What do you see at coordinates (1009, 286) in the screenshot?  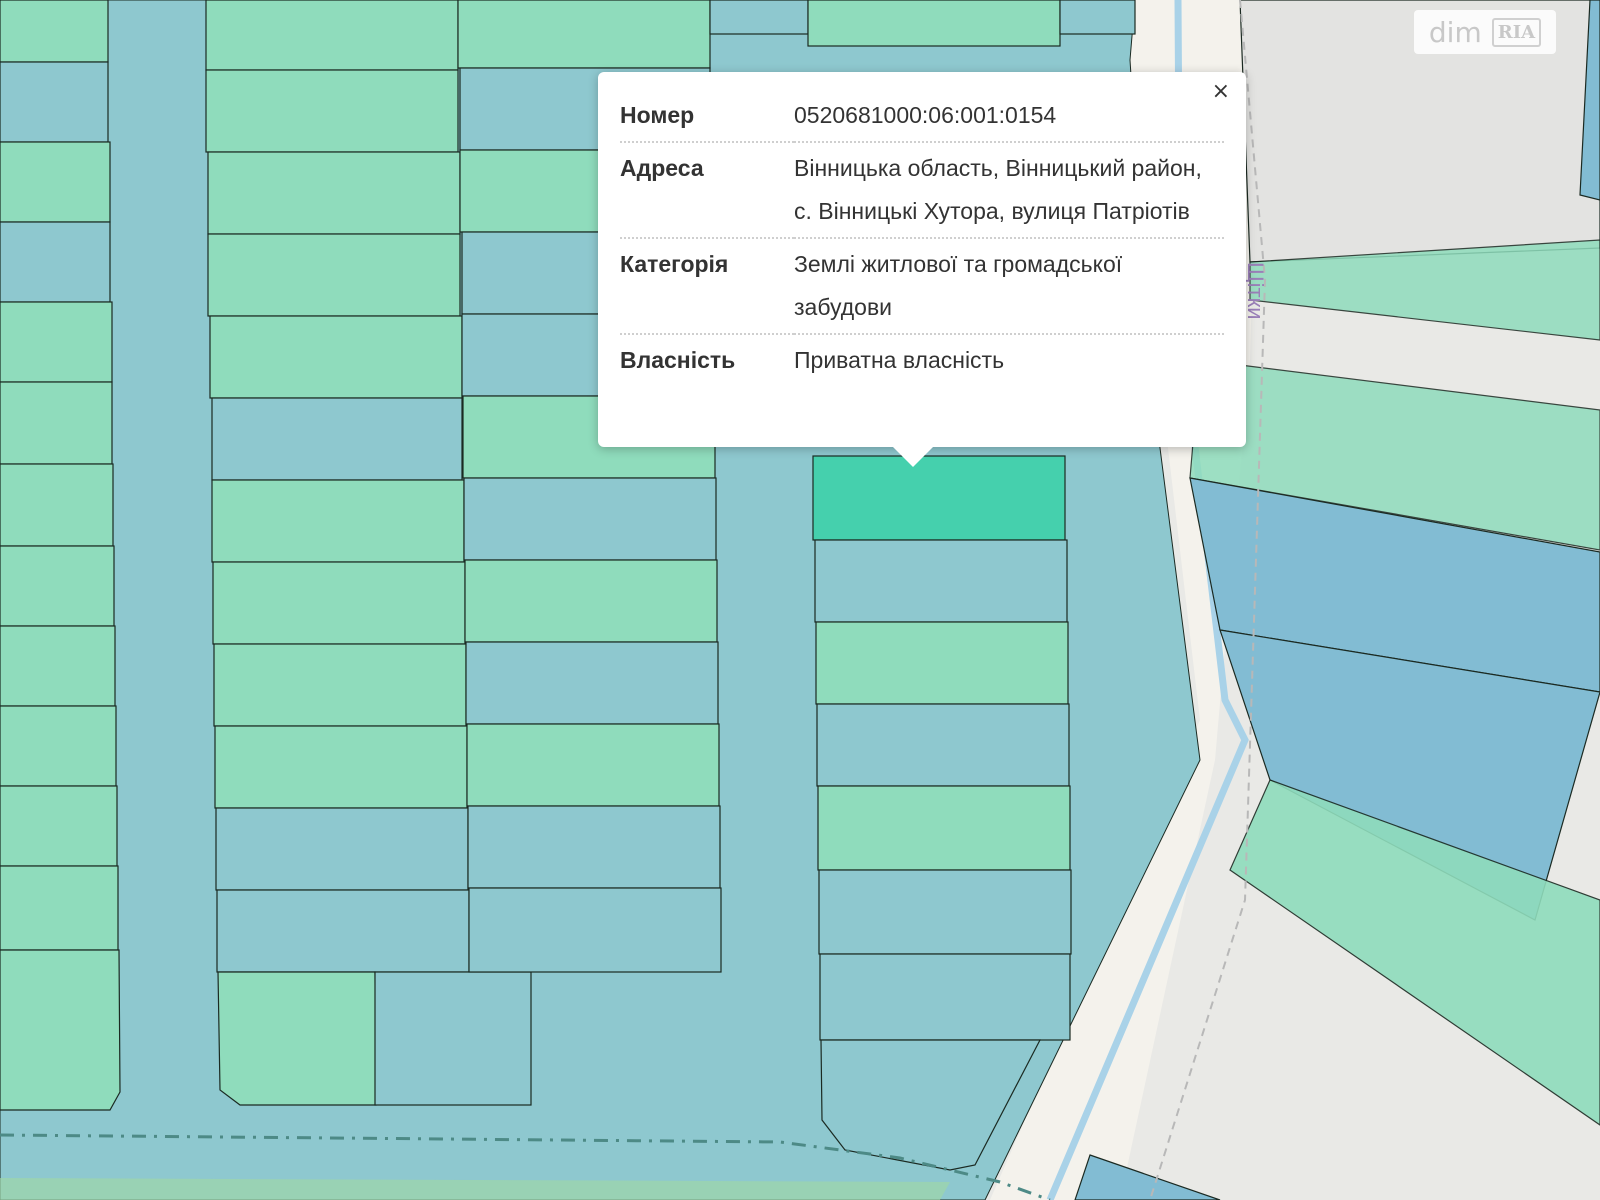 I see `value-category: Землі житлової та громадської забудови` at bounding box center [1009, 286].